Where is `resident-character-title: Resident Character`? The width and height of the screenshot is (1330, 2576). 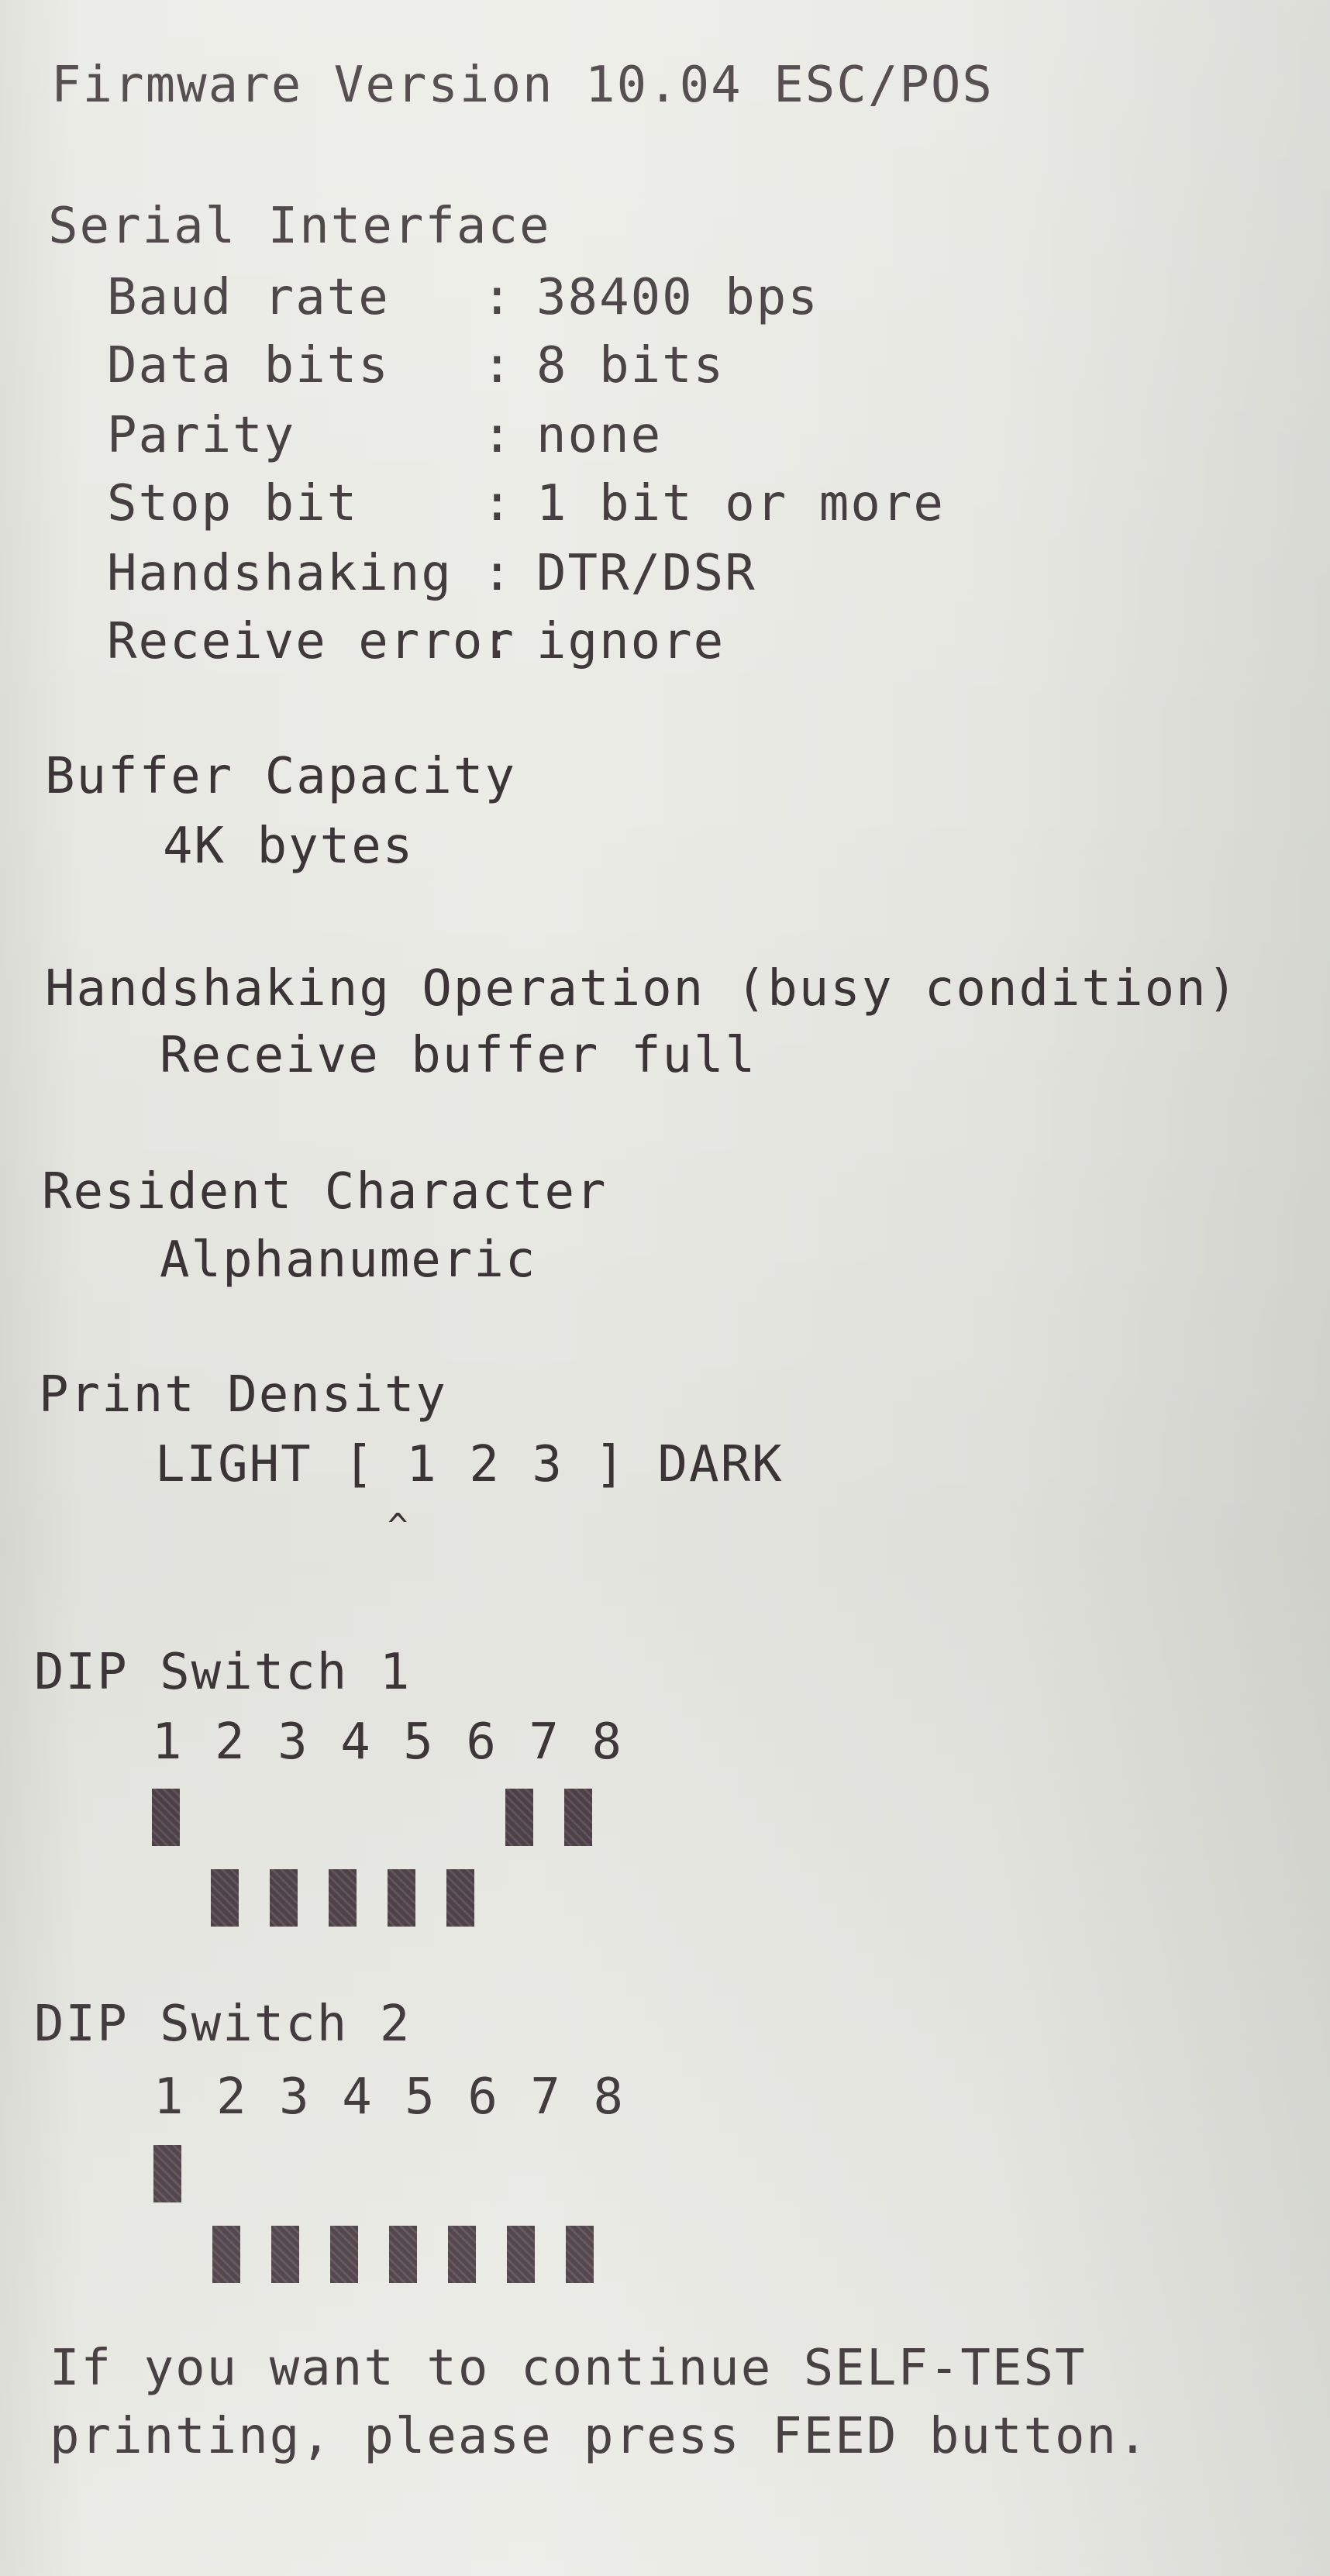 resident-character-title: Resident Character is located at coordinates (325, 1192).